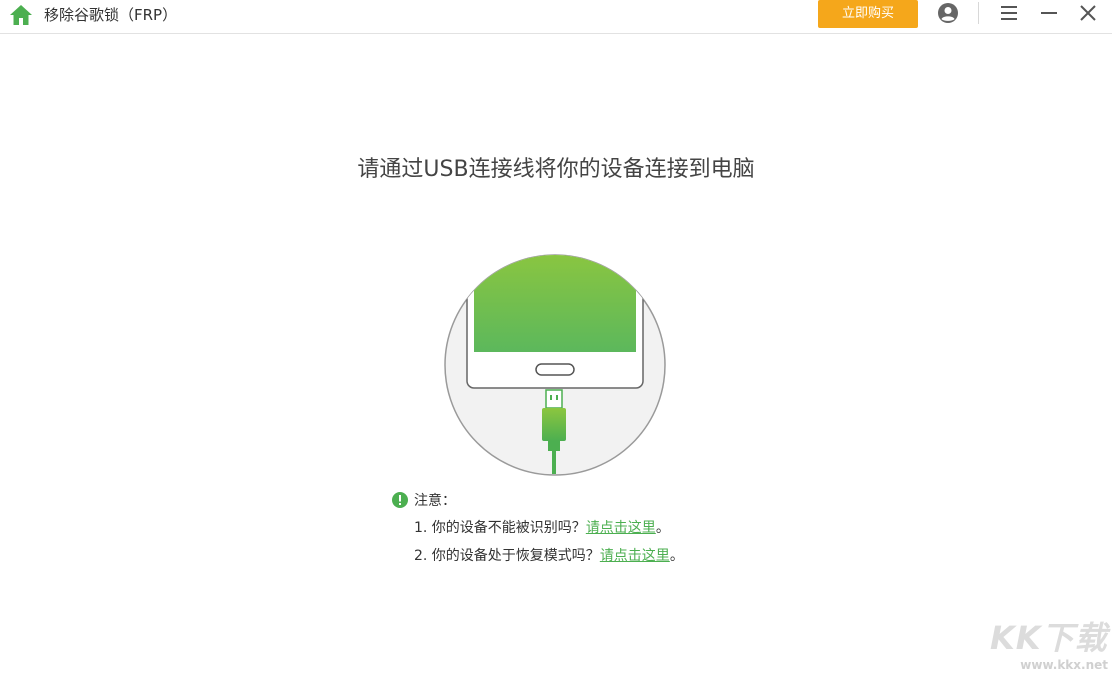 The image size is (1112, 679). Describe the element at coordinates (500, 528) in the screenshot. I see `note-text: 1. 你的设备不能被识别吗？` at that location.